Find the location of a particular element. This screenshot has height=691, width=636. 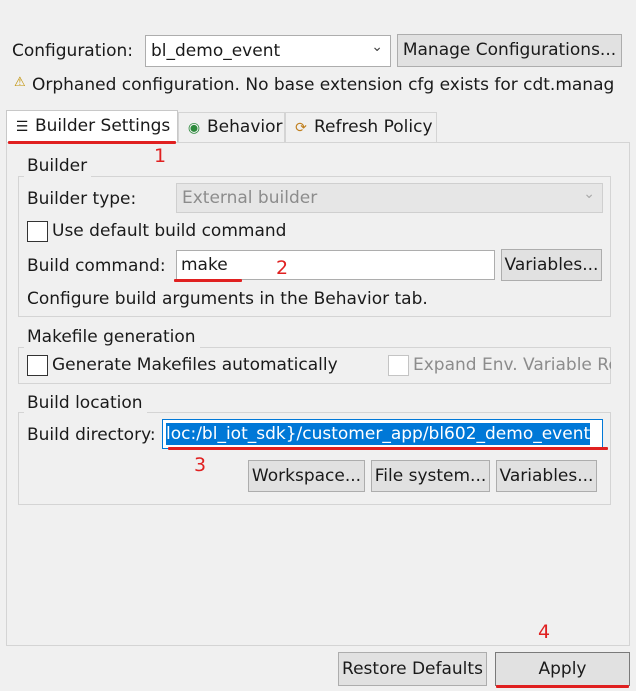

configuration-label: Configuration: is located at coordinates (73, 51).